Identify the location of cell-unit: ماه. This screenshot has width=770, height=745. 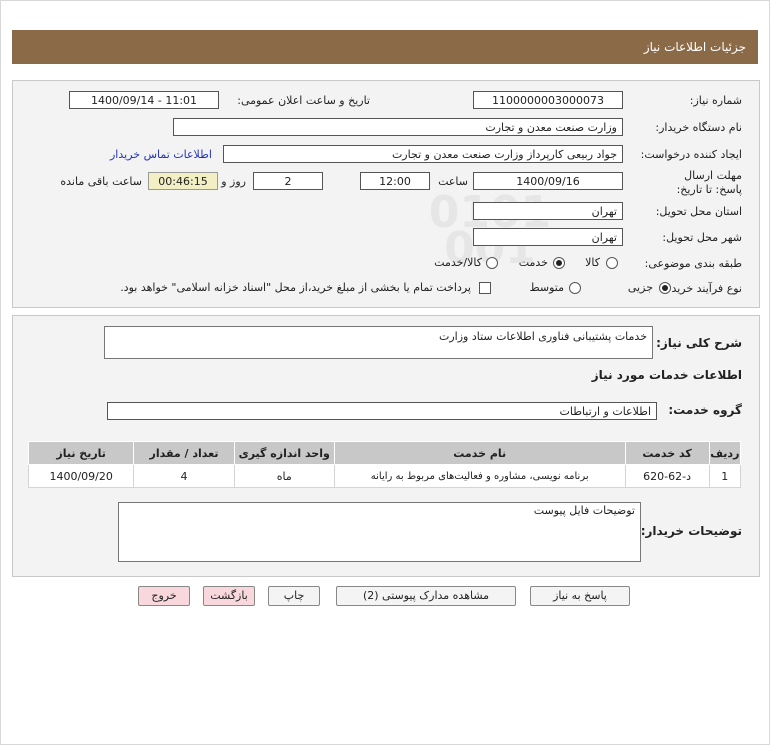
(284, 476).